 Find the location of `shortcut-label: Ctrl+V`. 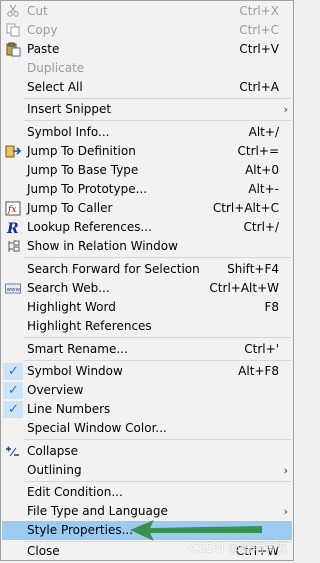

shortcut-label: Ctrl+V is located at coordinates (259, 49).